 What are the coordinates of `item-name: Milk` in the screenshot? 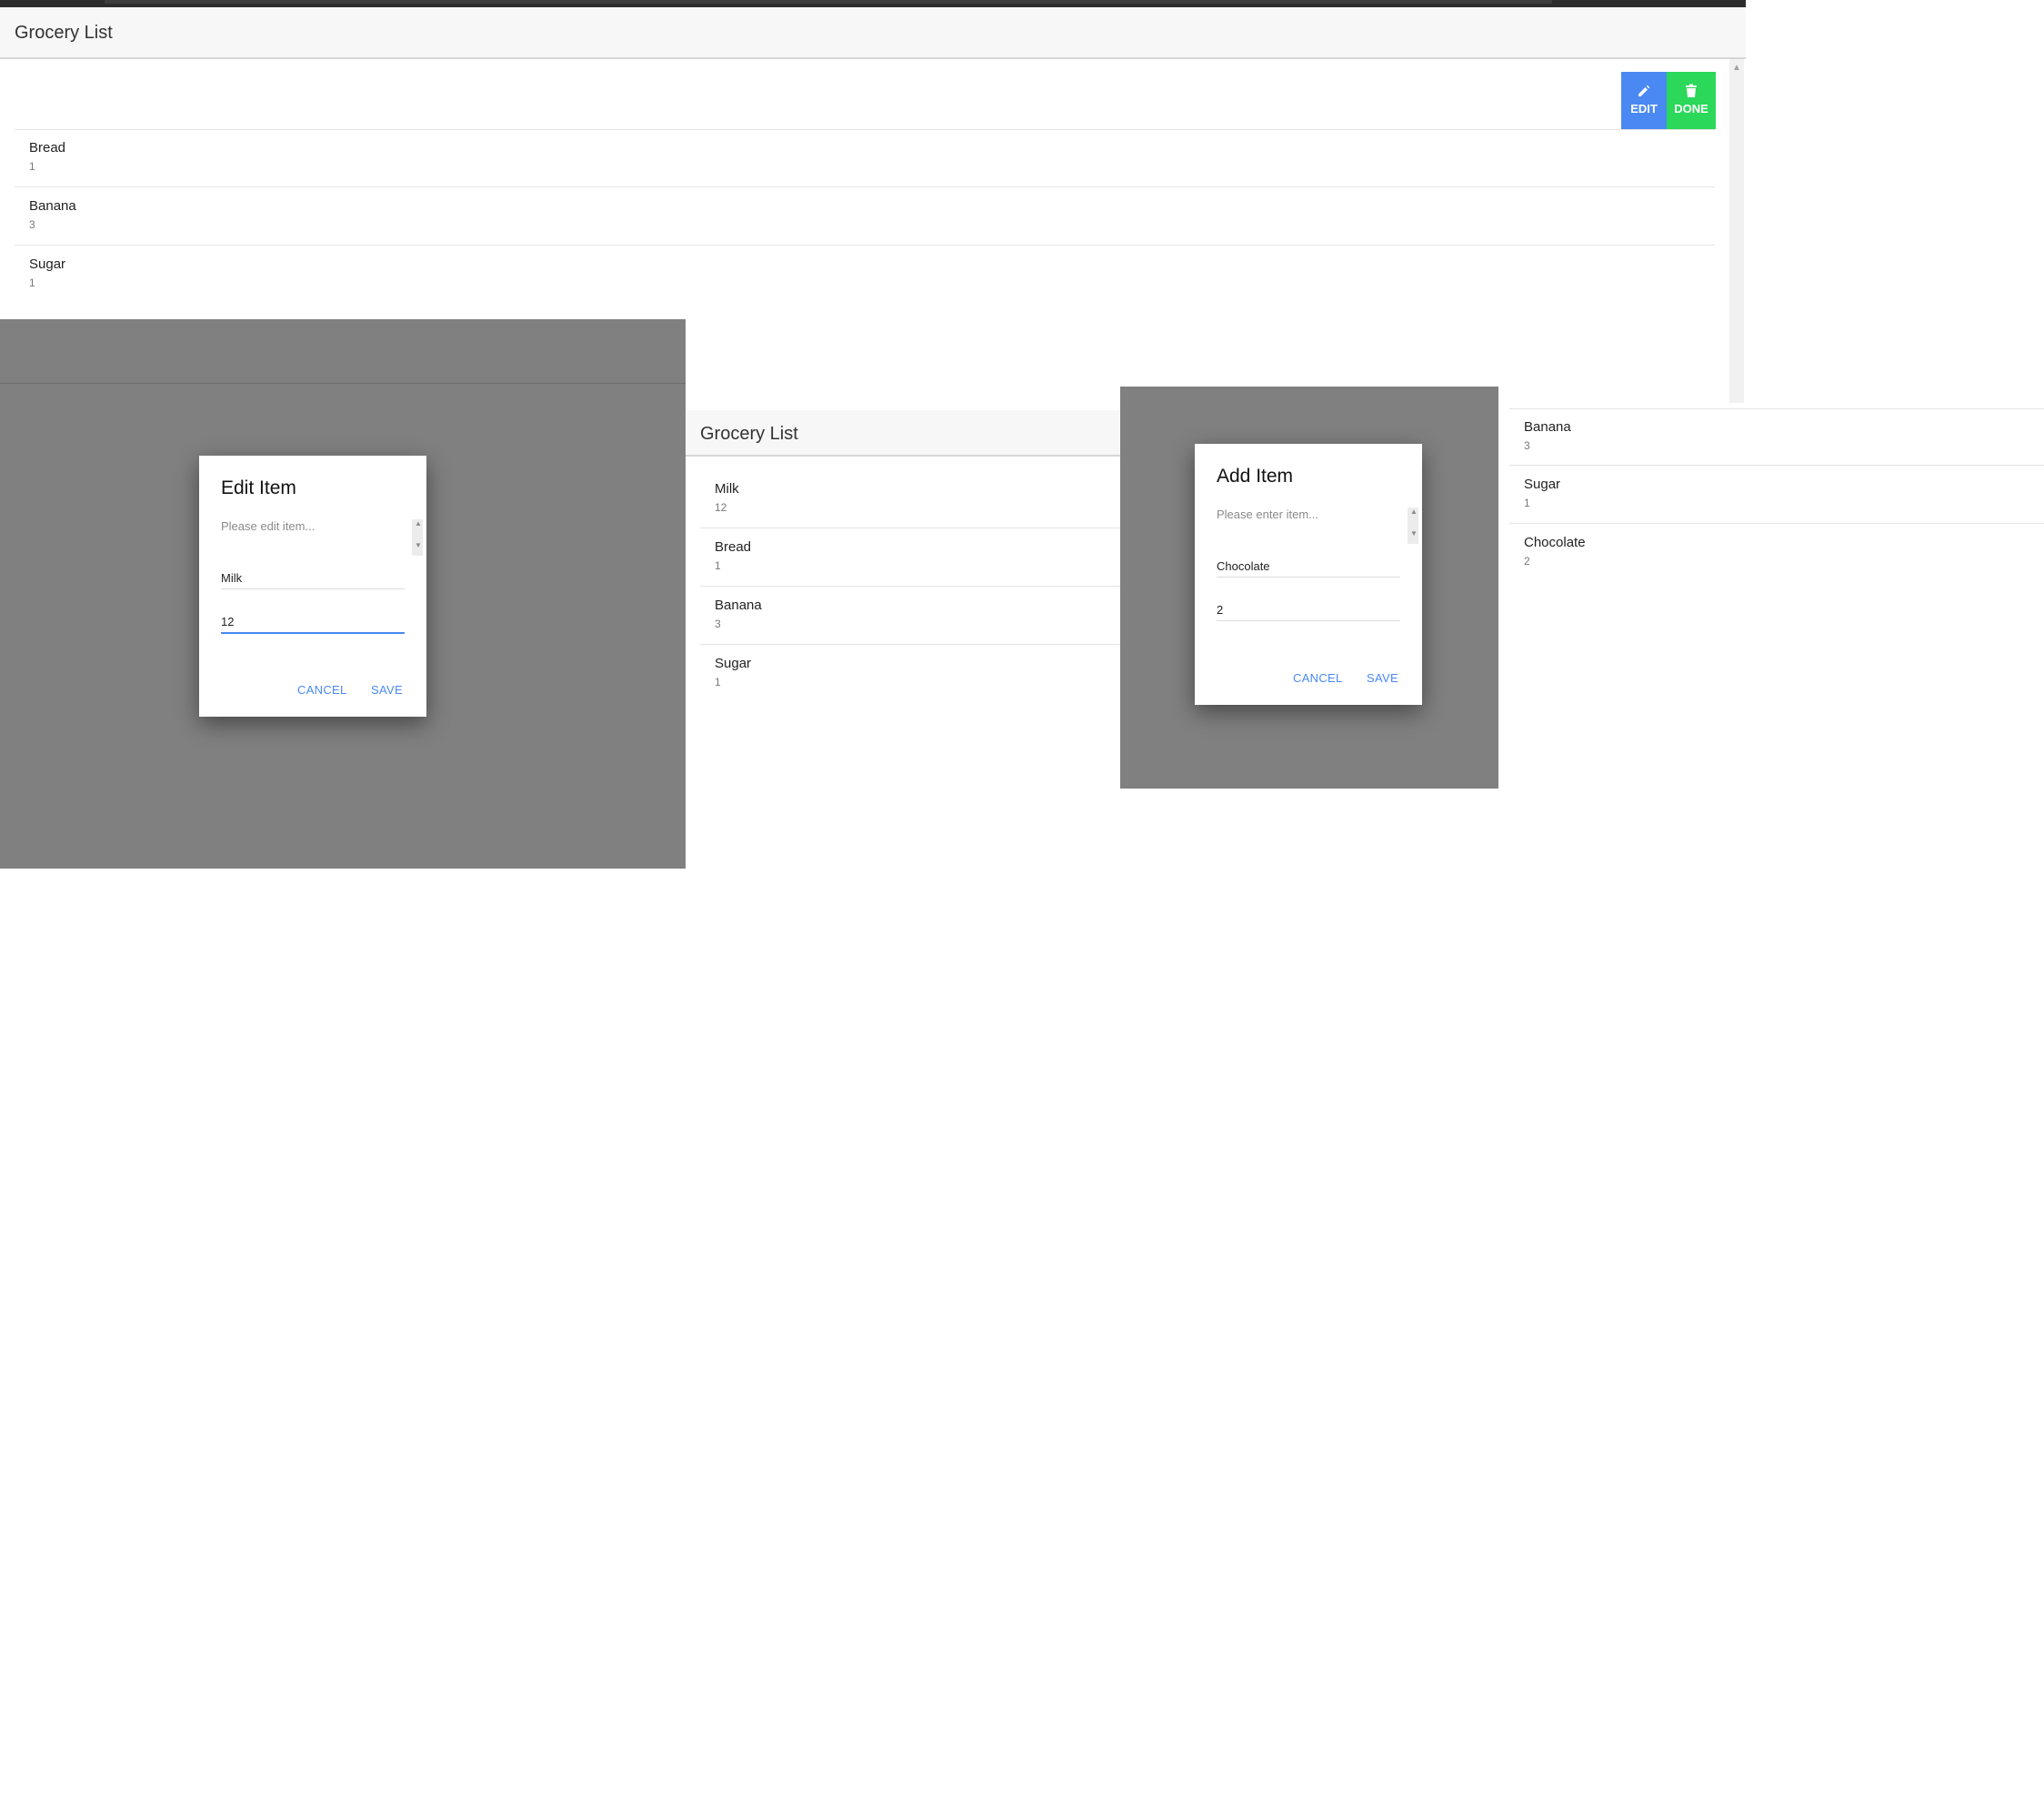 It's located at (727, 489).